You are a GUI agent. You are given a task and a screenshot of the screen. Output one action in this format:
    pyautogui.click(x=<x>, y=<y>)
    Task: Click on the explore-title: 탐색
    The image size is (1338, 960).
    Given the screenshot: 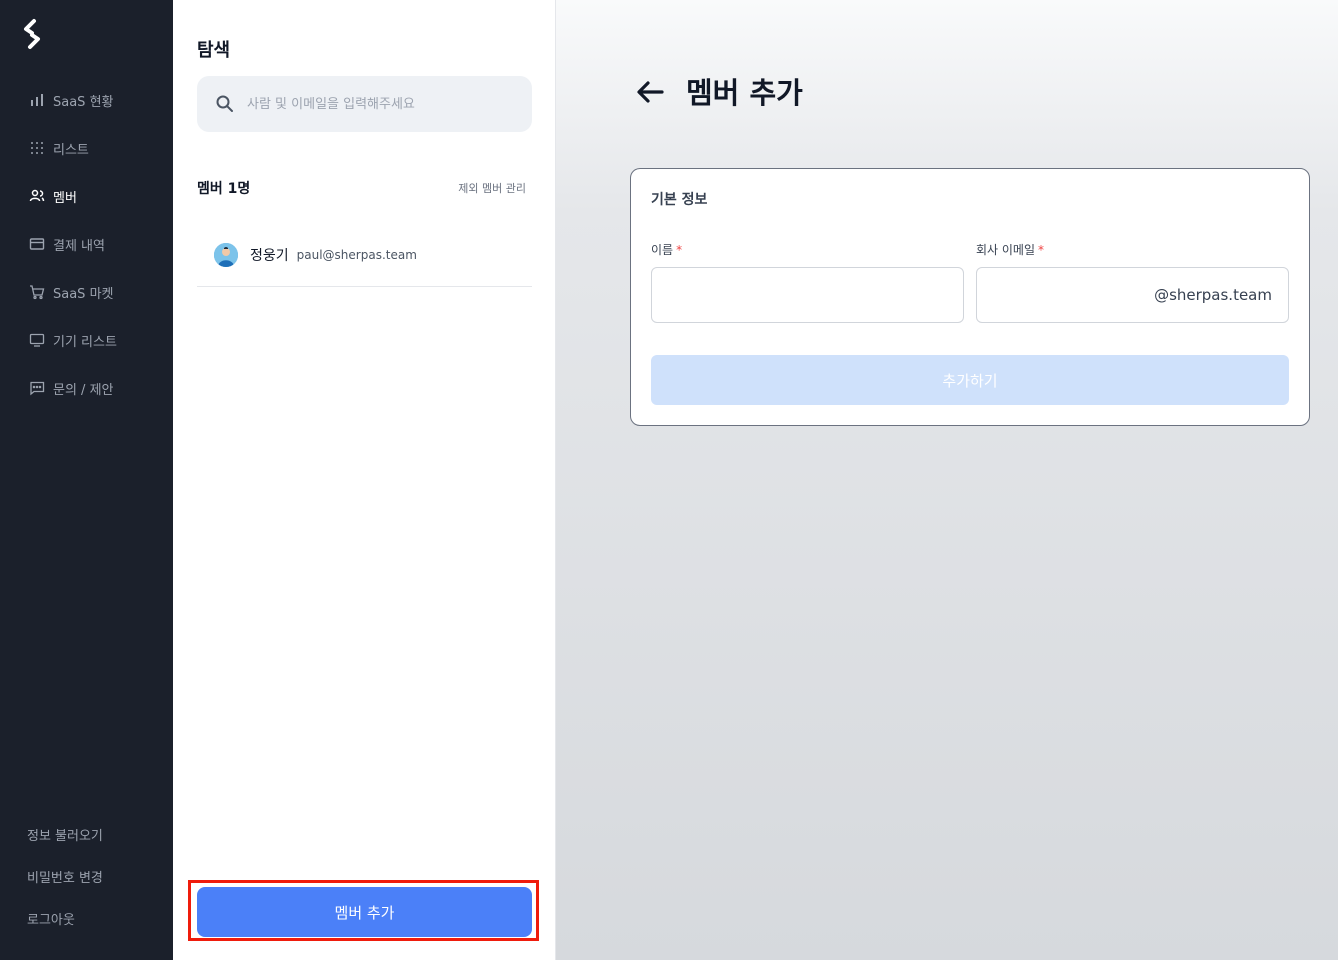 What is the action you would take?
    pyautogui.click(x=214, y=50)
    